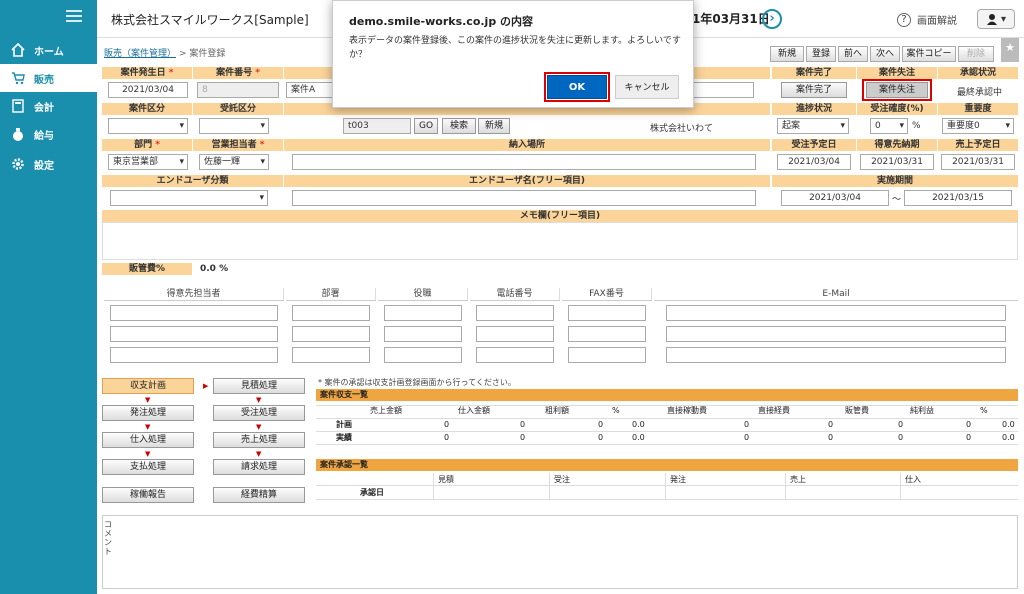  Describe the element at coordinates (814, 90) in the screenshot. I see `case-done-button: 案件完了` at that location.